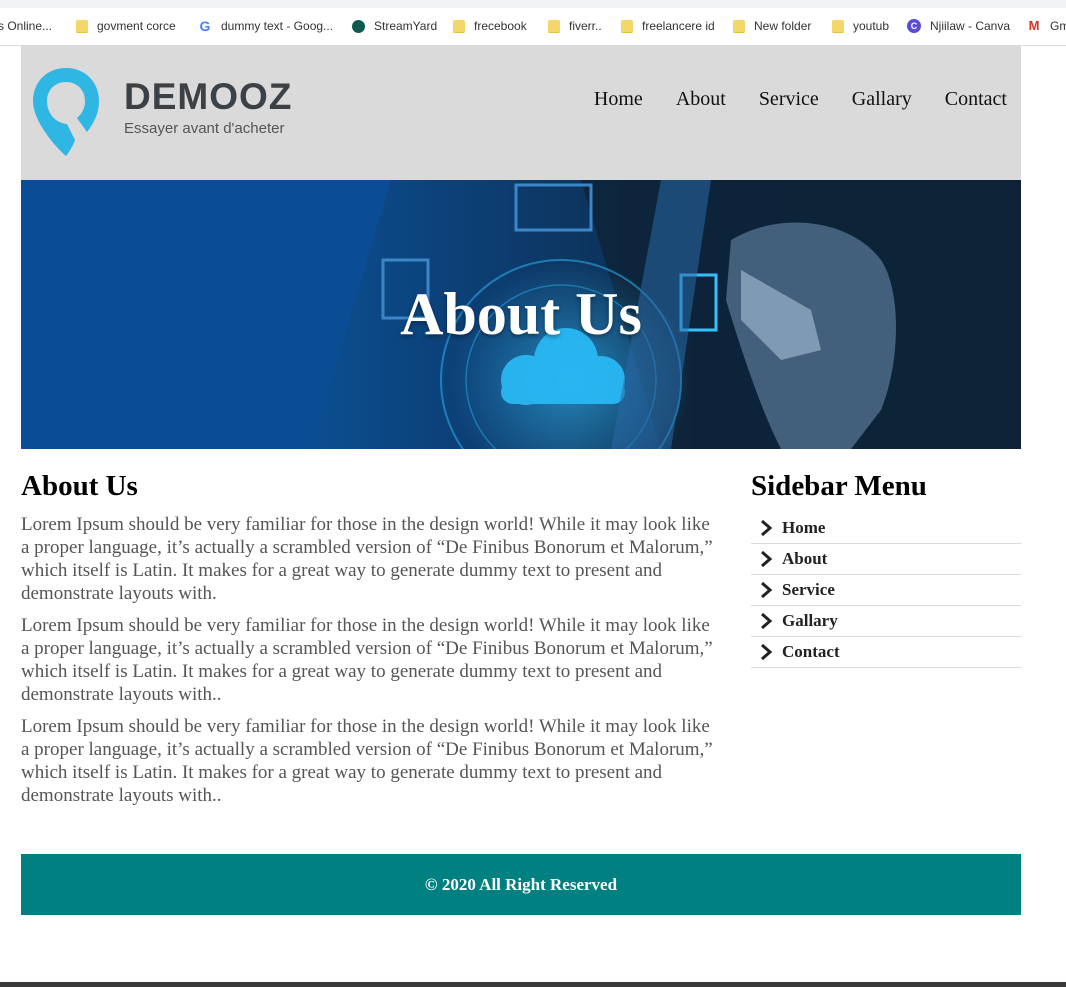 The height and width of the screenshot is (987, 1066). What do you see at coordinates (886, 652) in the screenshot?
I see `sidebar-item-contact: Contact` at bounding box center [886, 652].